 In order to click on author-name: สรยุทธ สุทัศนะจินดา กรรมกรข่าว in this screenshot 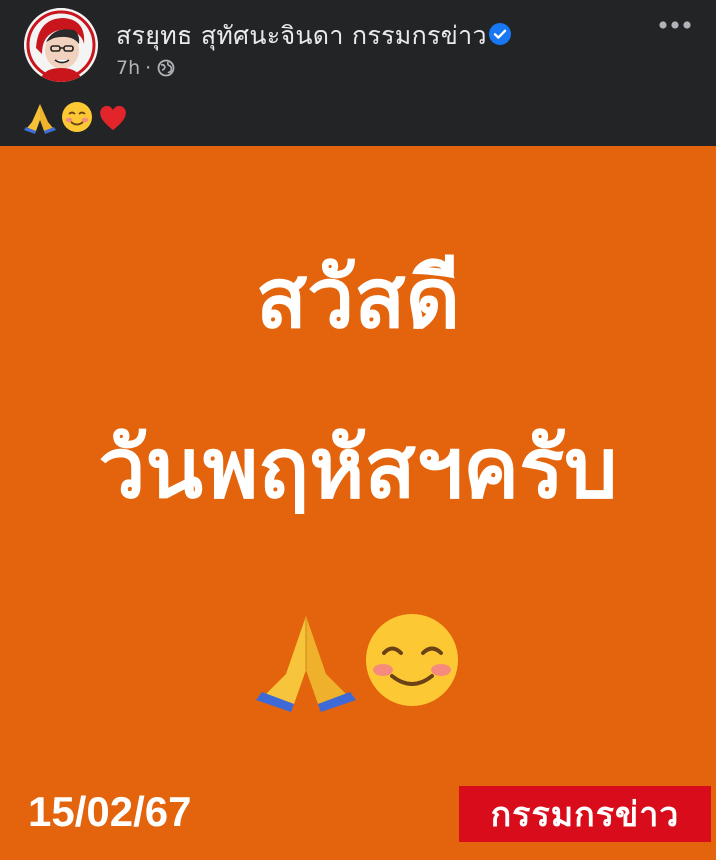, I will do `click(301, 36)`.